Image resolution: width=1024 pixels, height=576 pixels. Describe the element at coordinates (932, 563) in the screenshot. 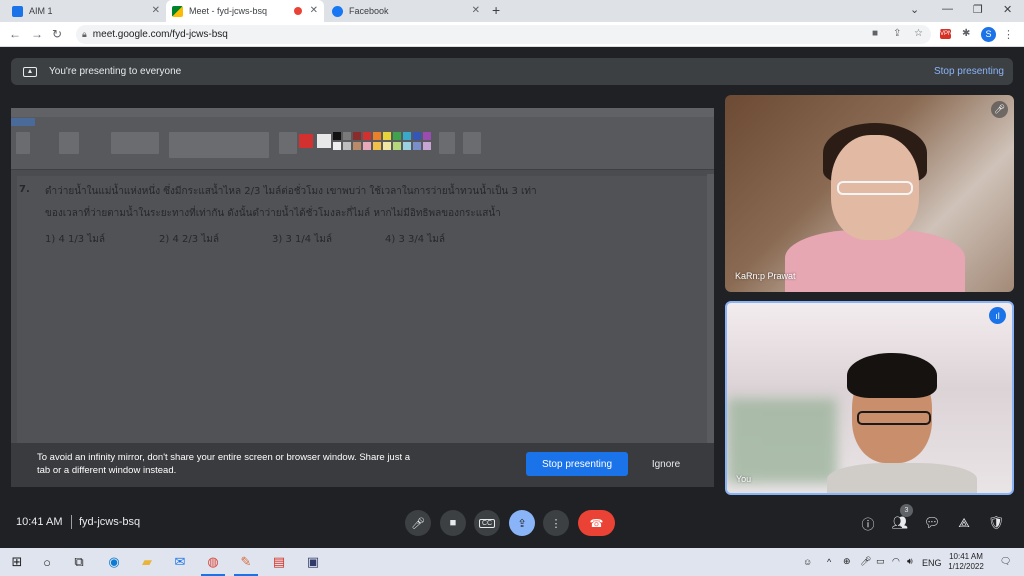

I see `input-language: ENG` at that location.